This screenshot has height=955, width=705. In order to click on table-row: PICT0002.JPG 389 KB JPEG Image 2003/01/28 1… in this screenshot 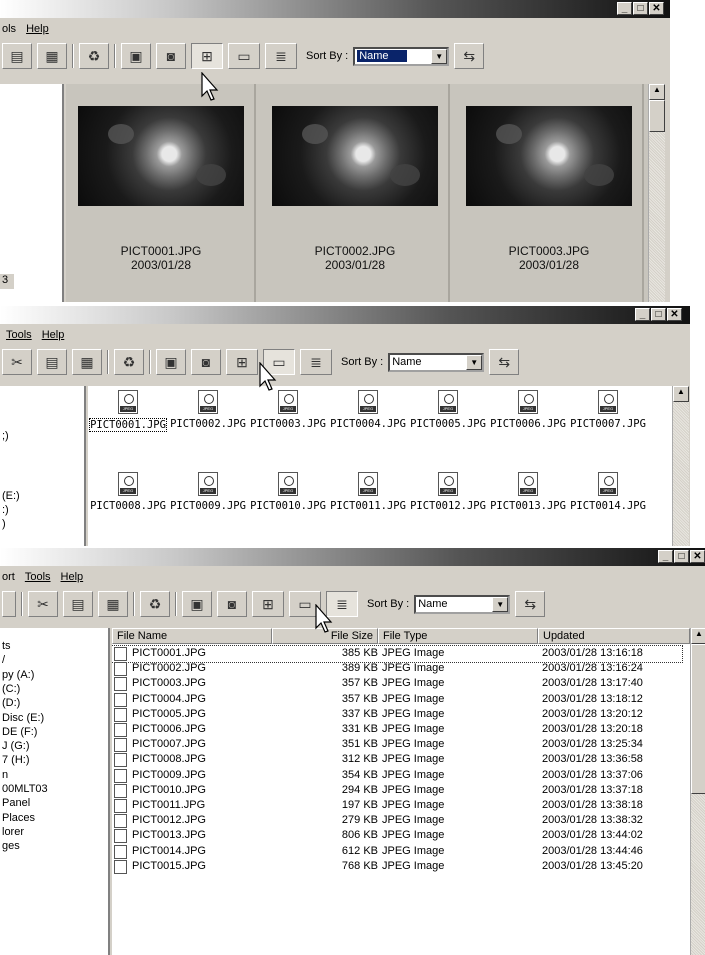, I will do `click(397, 669)`.